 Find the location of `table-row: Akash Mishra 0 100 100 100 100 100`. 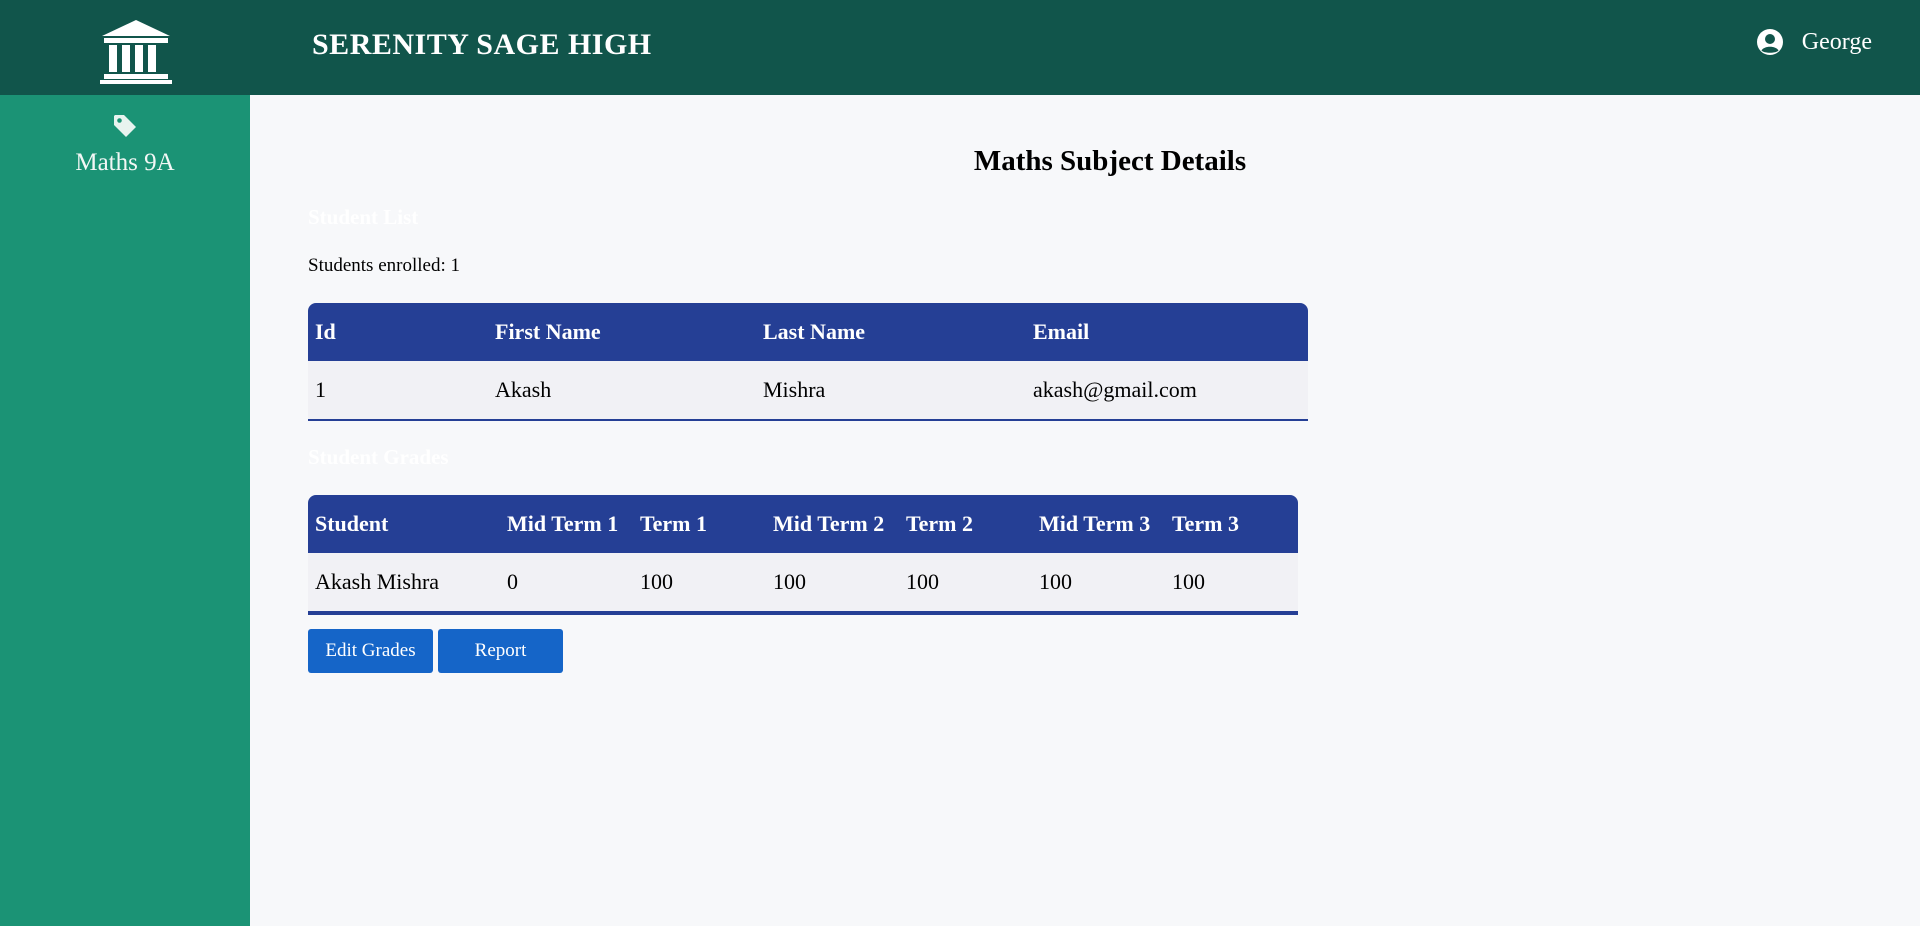

table-row: Akash Mishra 0 100 100 100 100 100 is located at coordinates (803, 582).